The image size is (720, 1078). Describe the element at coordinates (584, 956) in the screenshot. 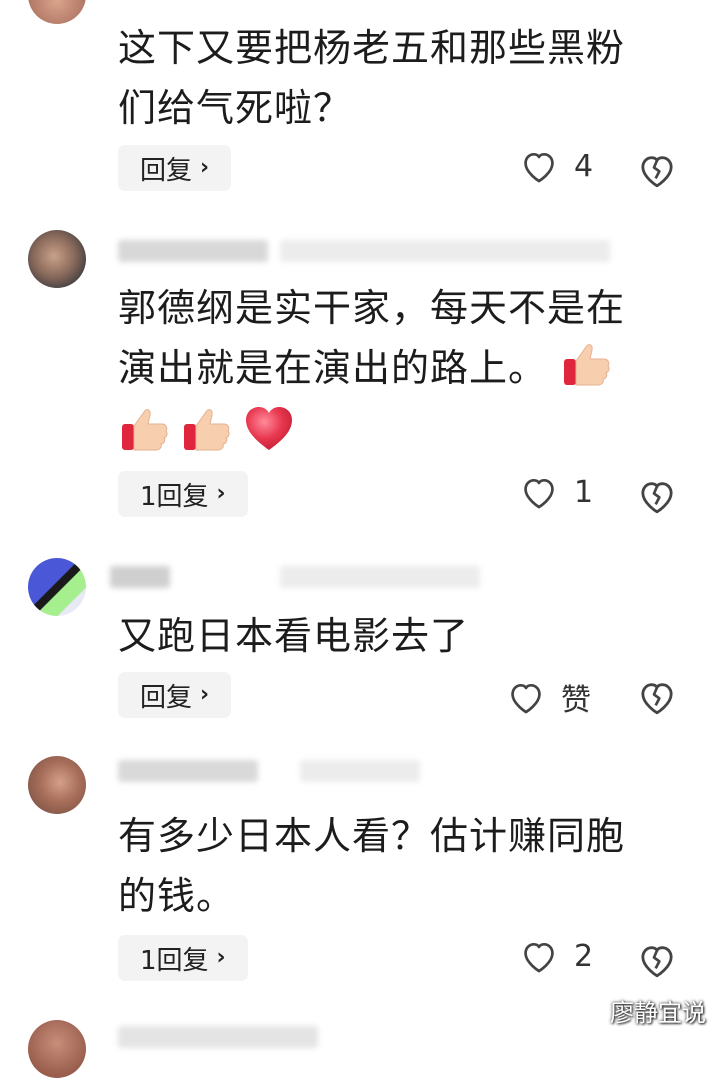

I see `like-count: 2` at that location.